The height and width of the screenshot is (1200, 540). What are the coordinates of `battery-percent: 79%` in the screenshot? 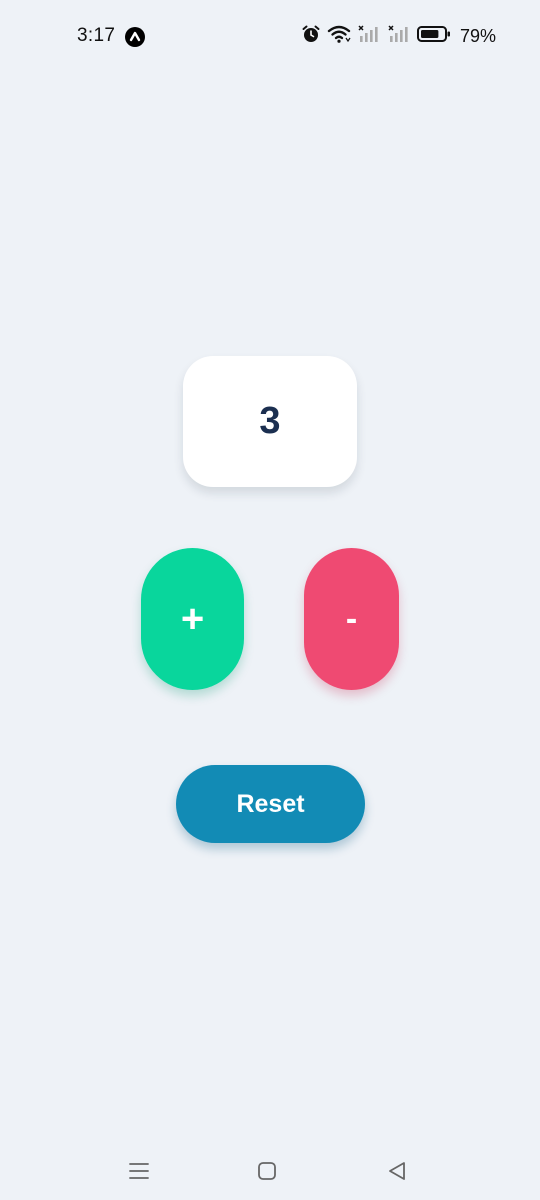 It's located at (477, 35).